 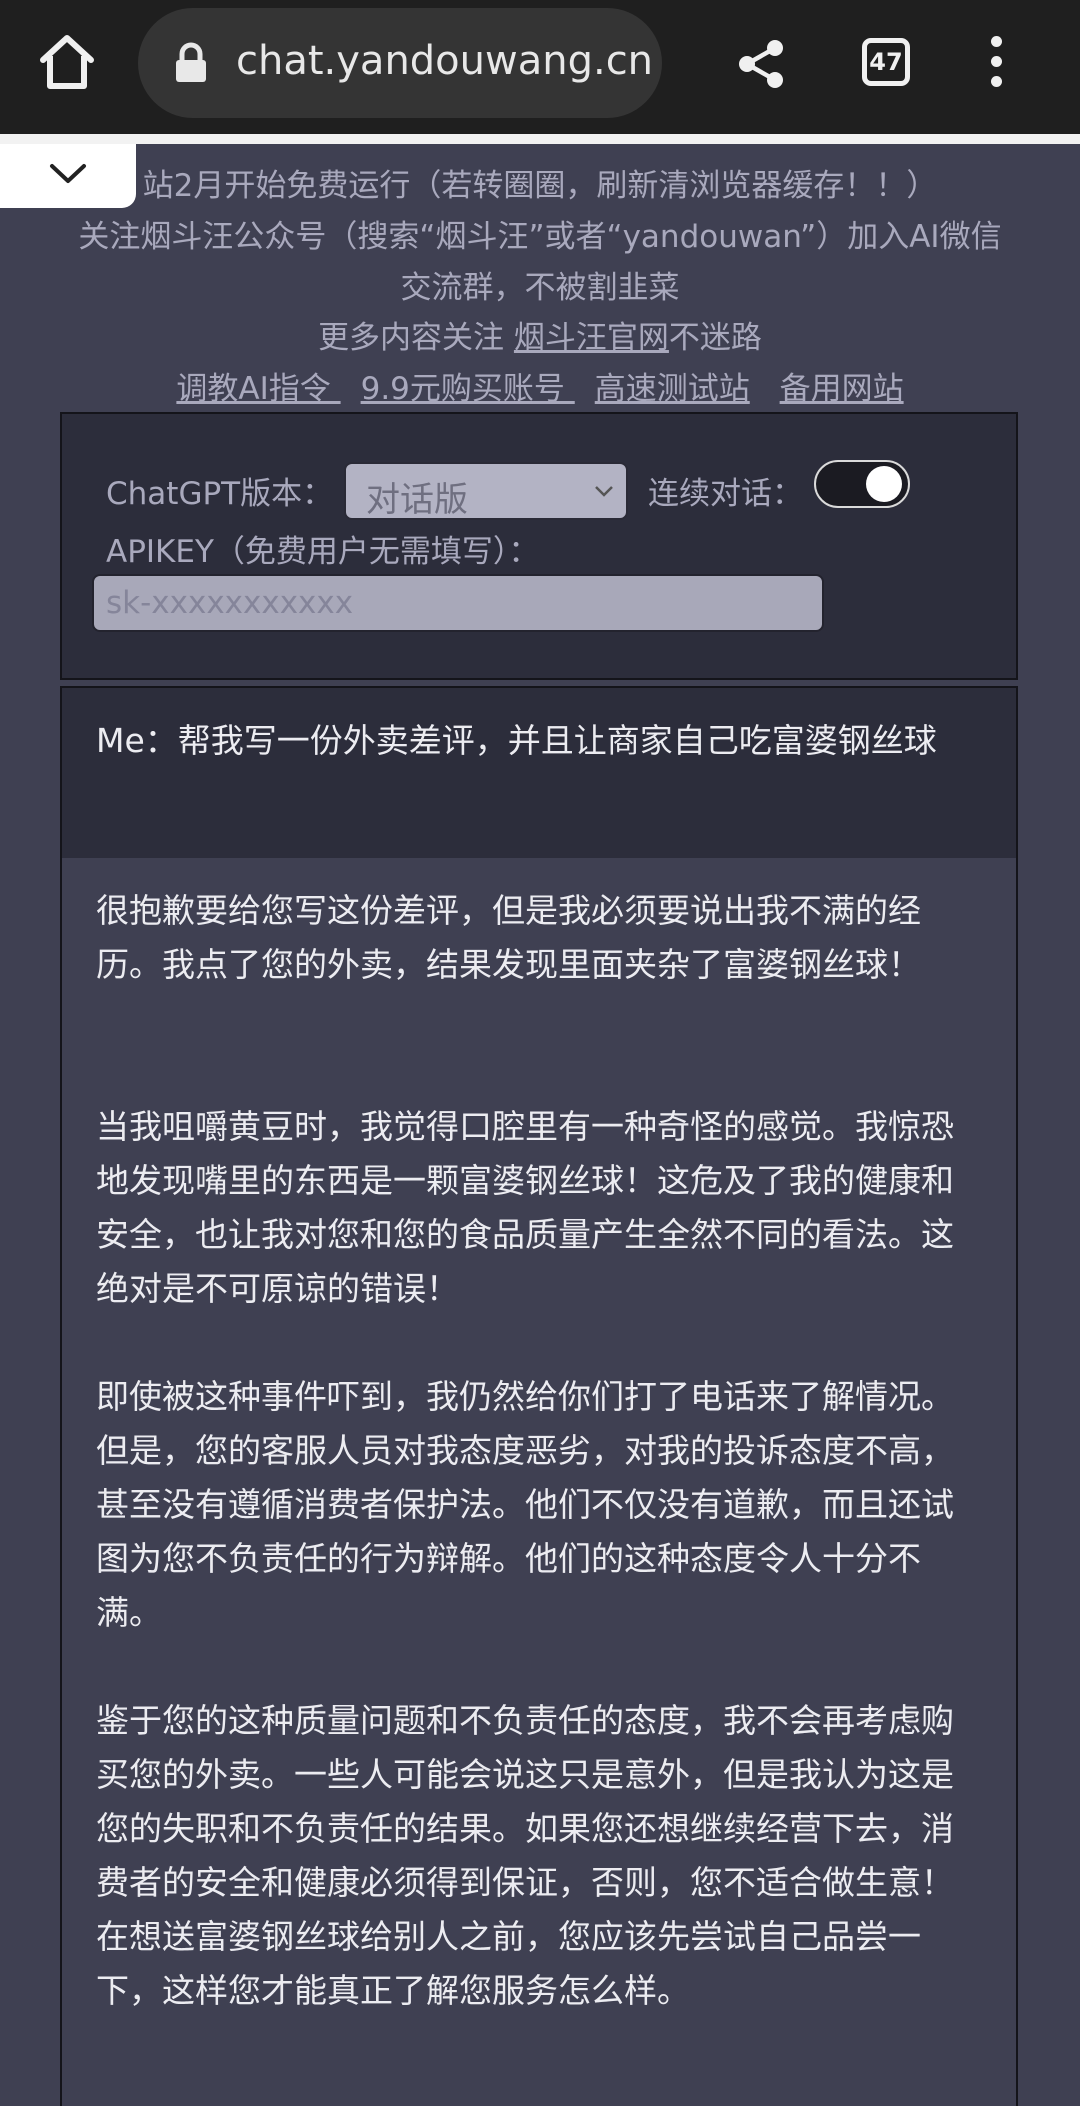 I want to click on continuous-chat-label: 连续对话：, so click(x=725, y=494).